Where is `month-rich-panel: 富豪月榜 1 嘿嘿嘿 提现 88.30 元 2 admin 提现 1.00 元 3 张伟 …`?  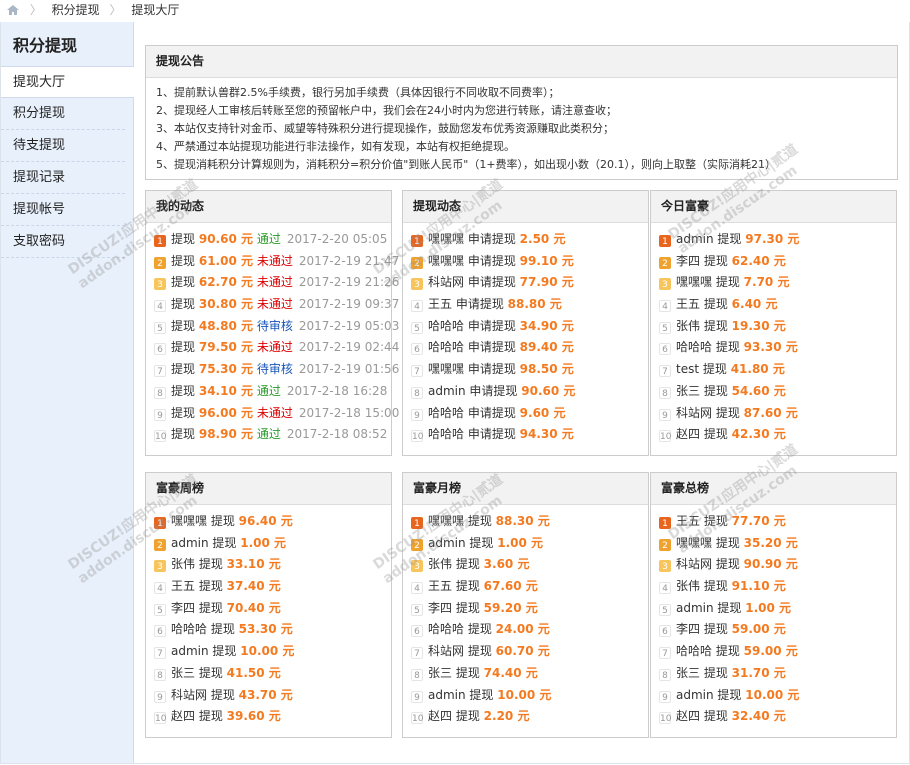
month-rich-panel: 富豪月榜 1 嘿嘿嘿 提现 88.30 元 2 admin 提现 1.00 元 3 张伟 … is located at coordinates (525, 605).